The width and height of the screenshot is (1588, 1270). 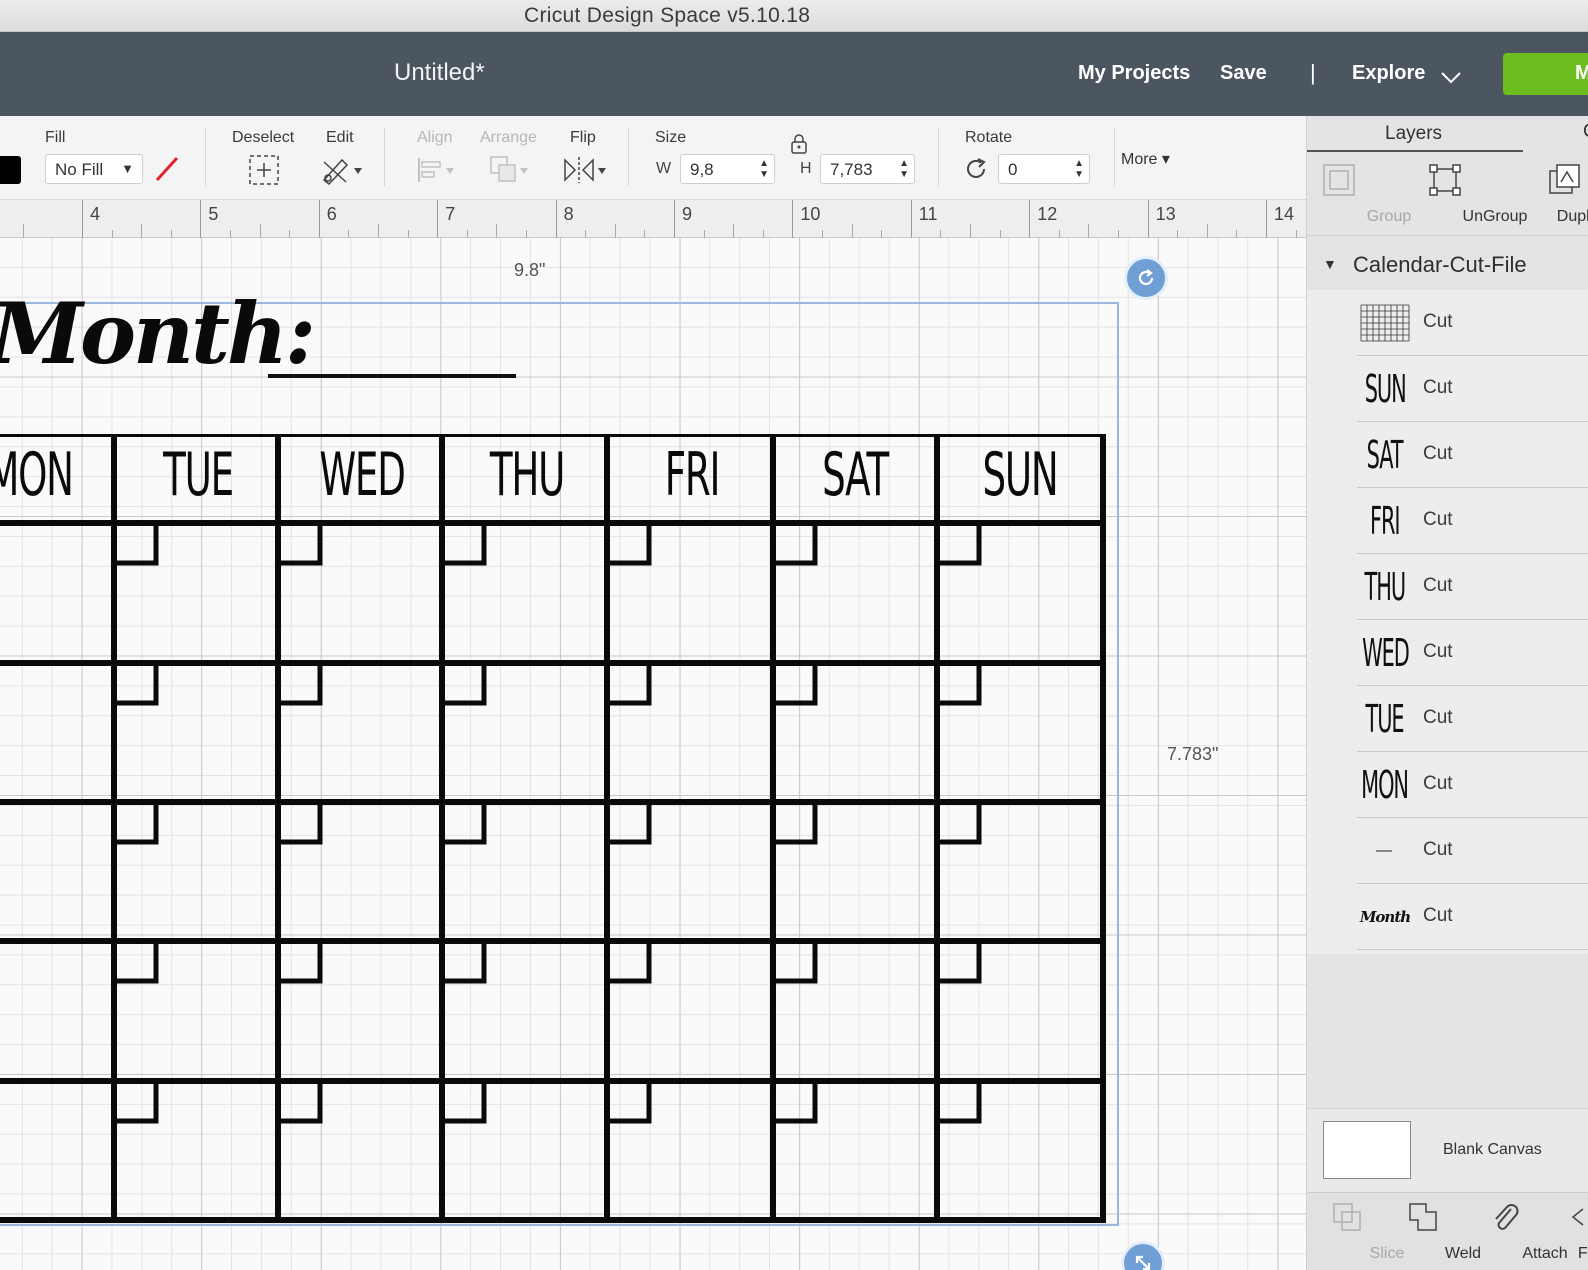 What do you see at coordinates (1146, 278) in the screenshot?
I see `rotate-handle` at bounding box center [1146, 278].